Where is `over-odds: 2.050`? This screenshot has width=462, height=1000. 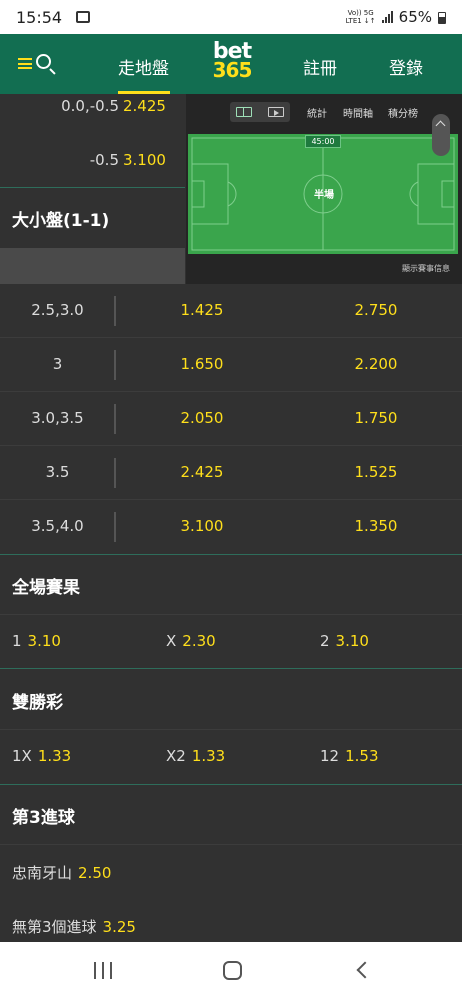 over-odds: 2.050 is located at coordinates (202, 418).